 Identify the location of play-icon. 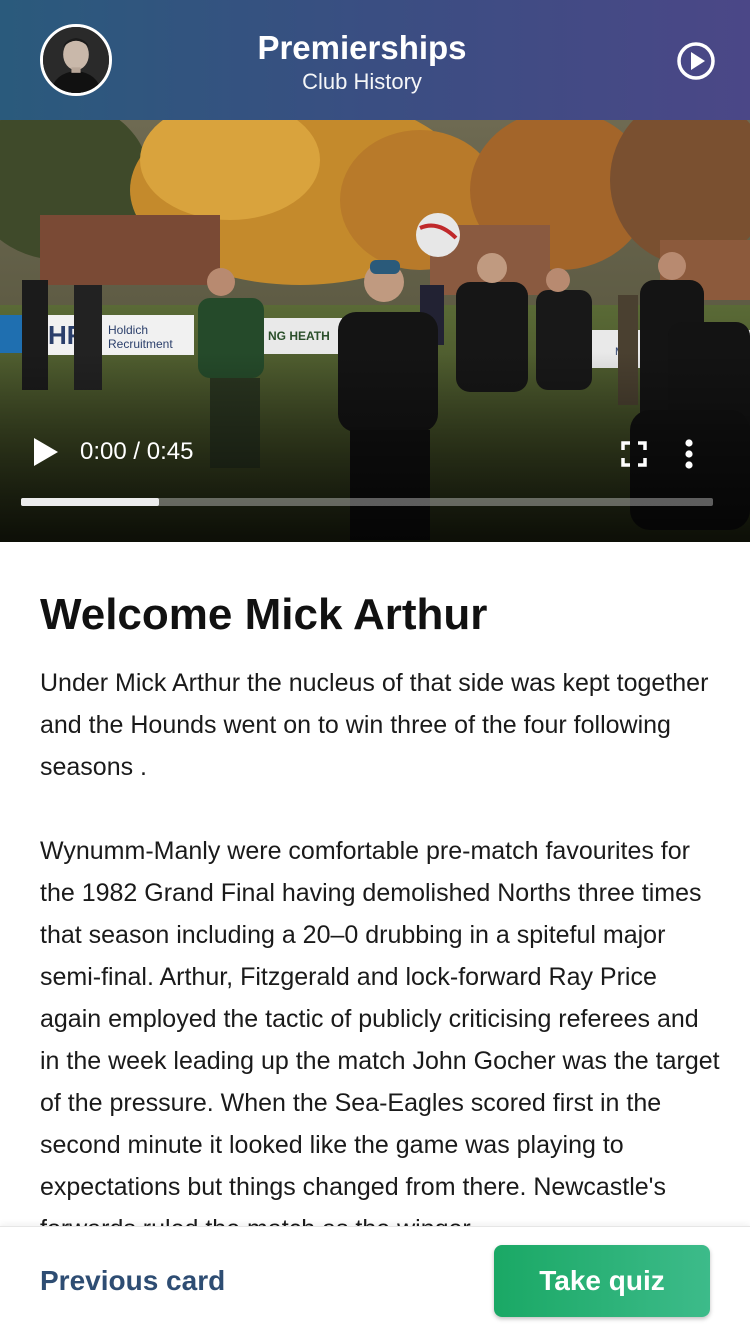
(46, 452).